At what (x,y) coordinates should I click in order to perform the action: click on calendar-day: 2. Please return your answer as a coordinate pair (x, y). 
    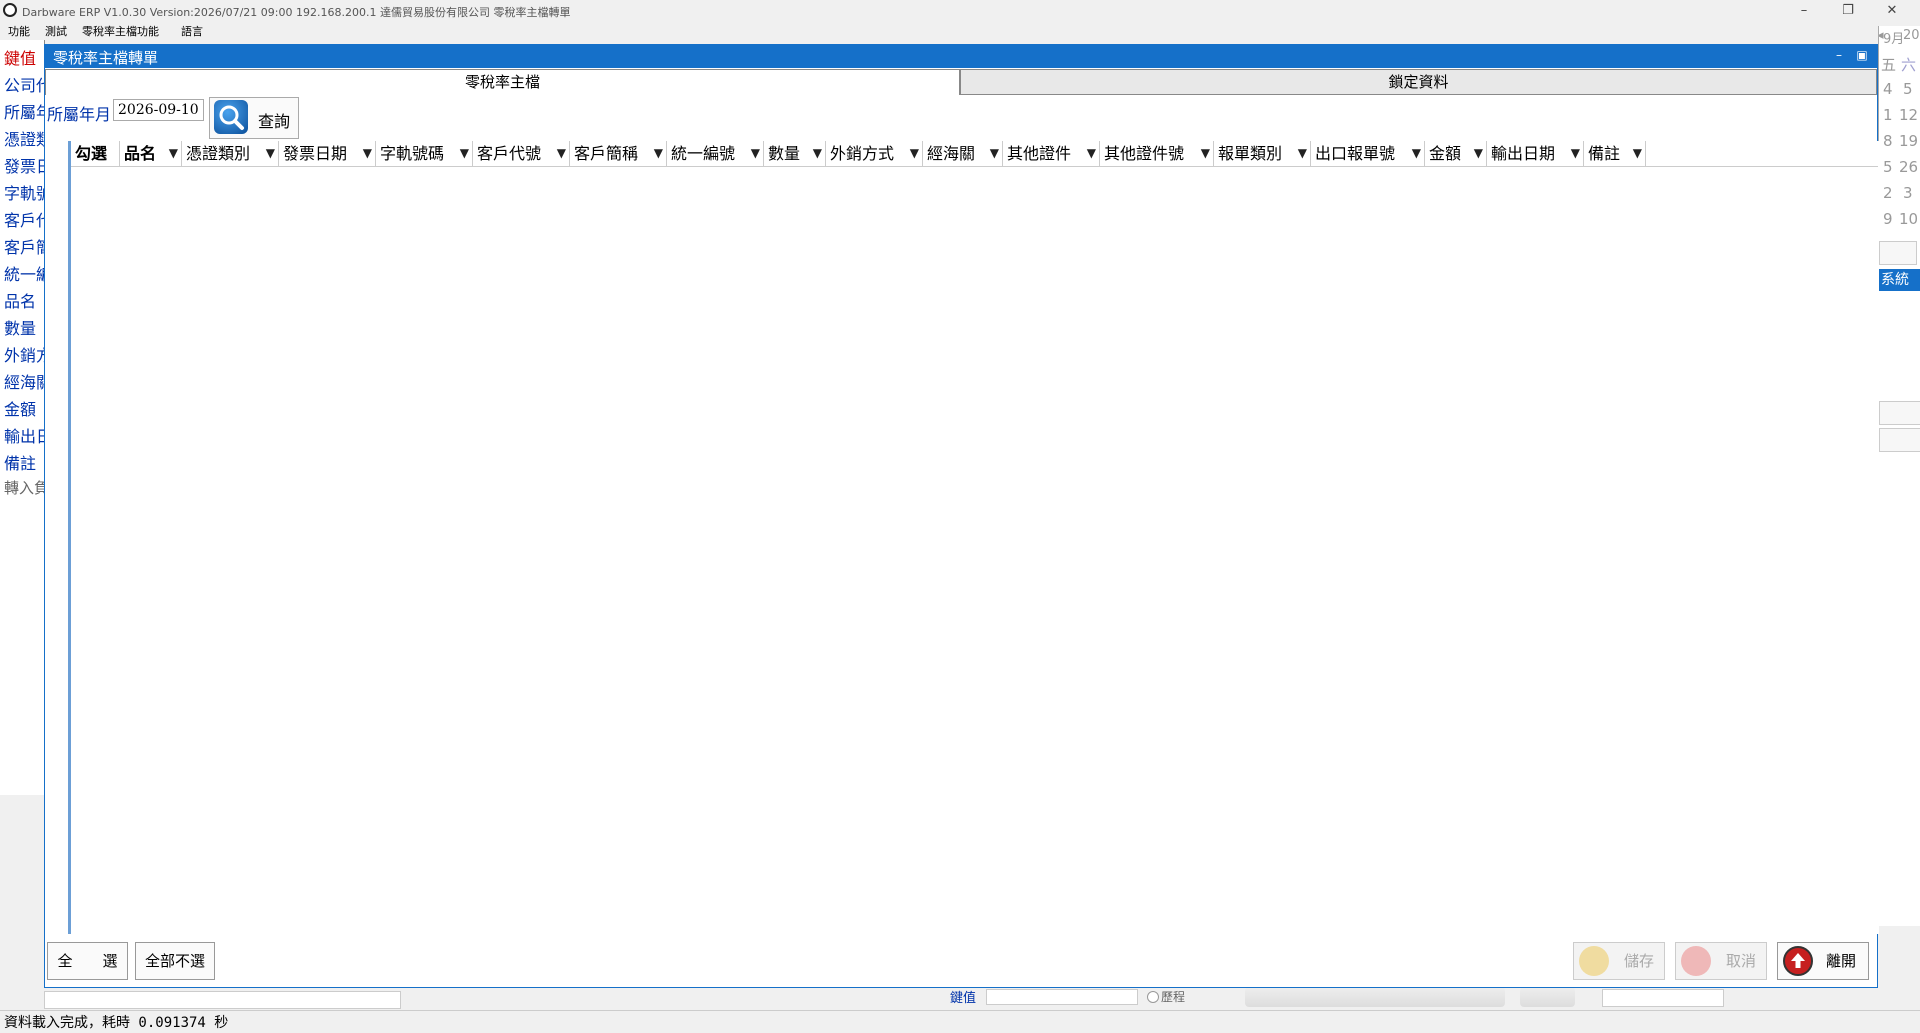
    Looking at the image, I should click on (1888, 193).